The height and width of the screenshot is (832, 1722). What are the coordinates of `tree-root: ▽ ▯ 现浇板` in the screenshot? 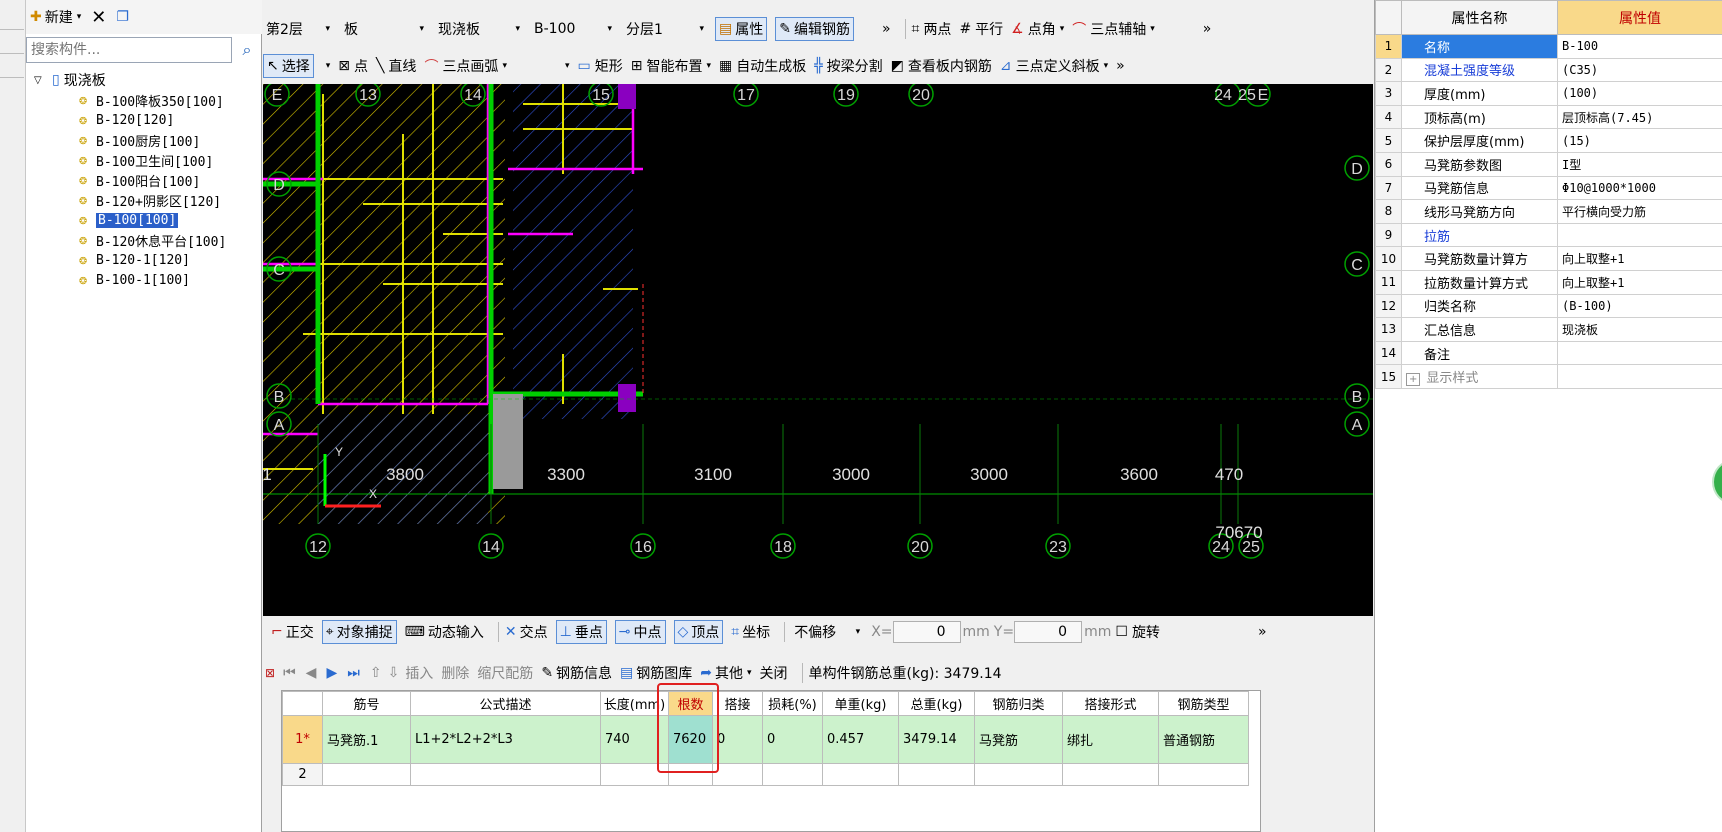 It's located at (70, 80).